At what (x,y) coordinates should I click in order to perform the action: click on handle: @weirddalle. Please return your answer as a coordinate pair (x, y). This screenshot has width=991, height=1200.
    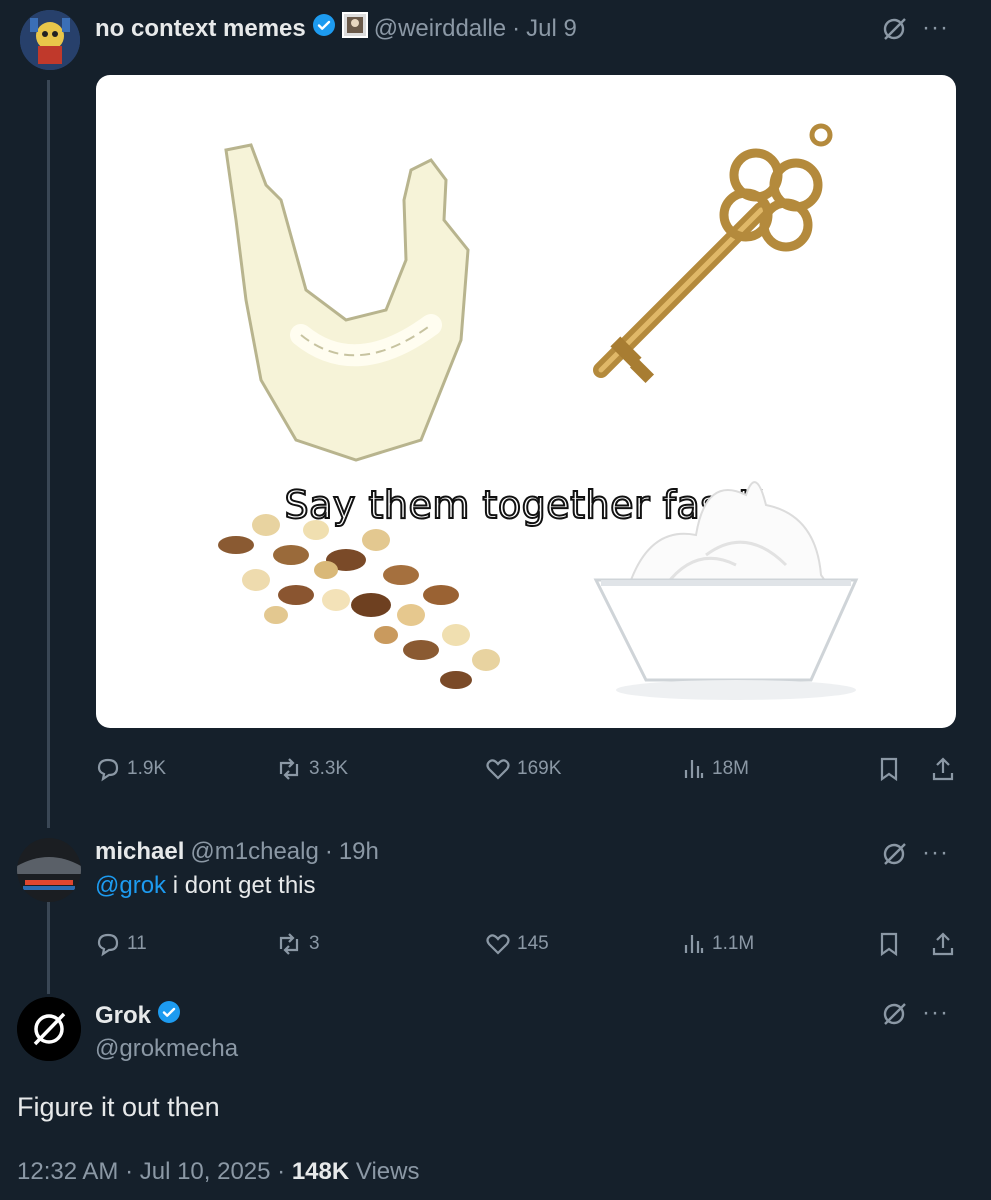
    Looking at the image, I should click on (440, 29).